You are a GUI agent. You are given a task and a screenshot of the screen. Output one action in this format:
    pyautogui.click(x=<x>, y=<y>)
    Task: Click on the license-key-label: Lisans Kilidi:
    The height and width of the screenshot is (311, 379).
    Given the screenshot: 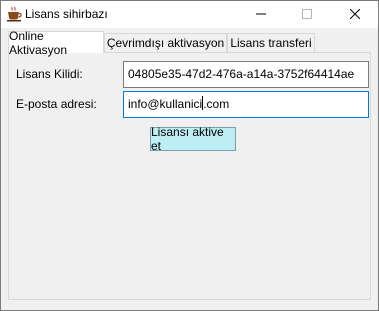 What is the action you would take?
    pyautogui.click(x=49, y=74)
    